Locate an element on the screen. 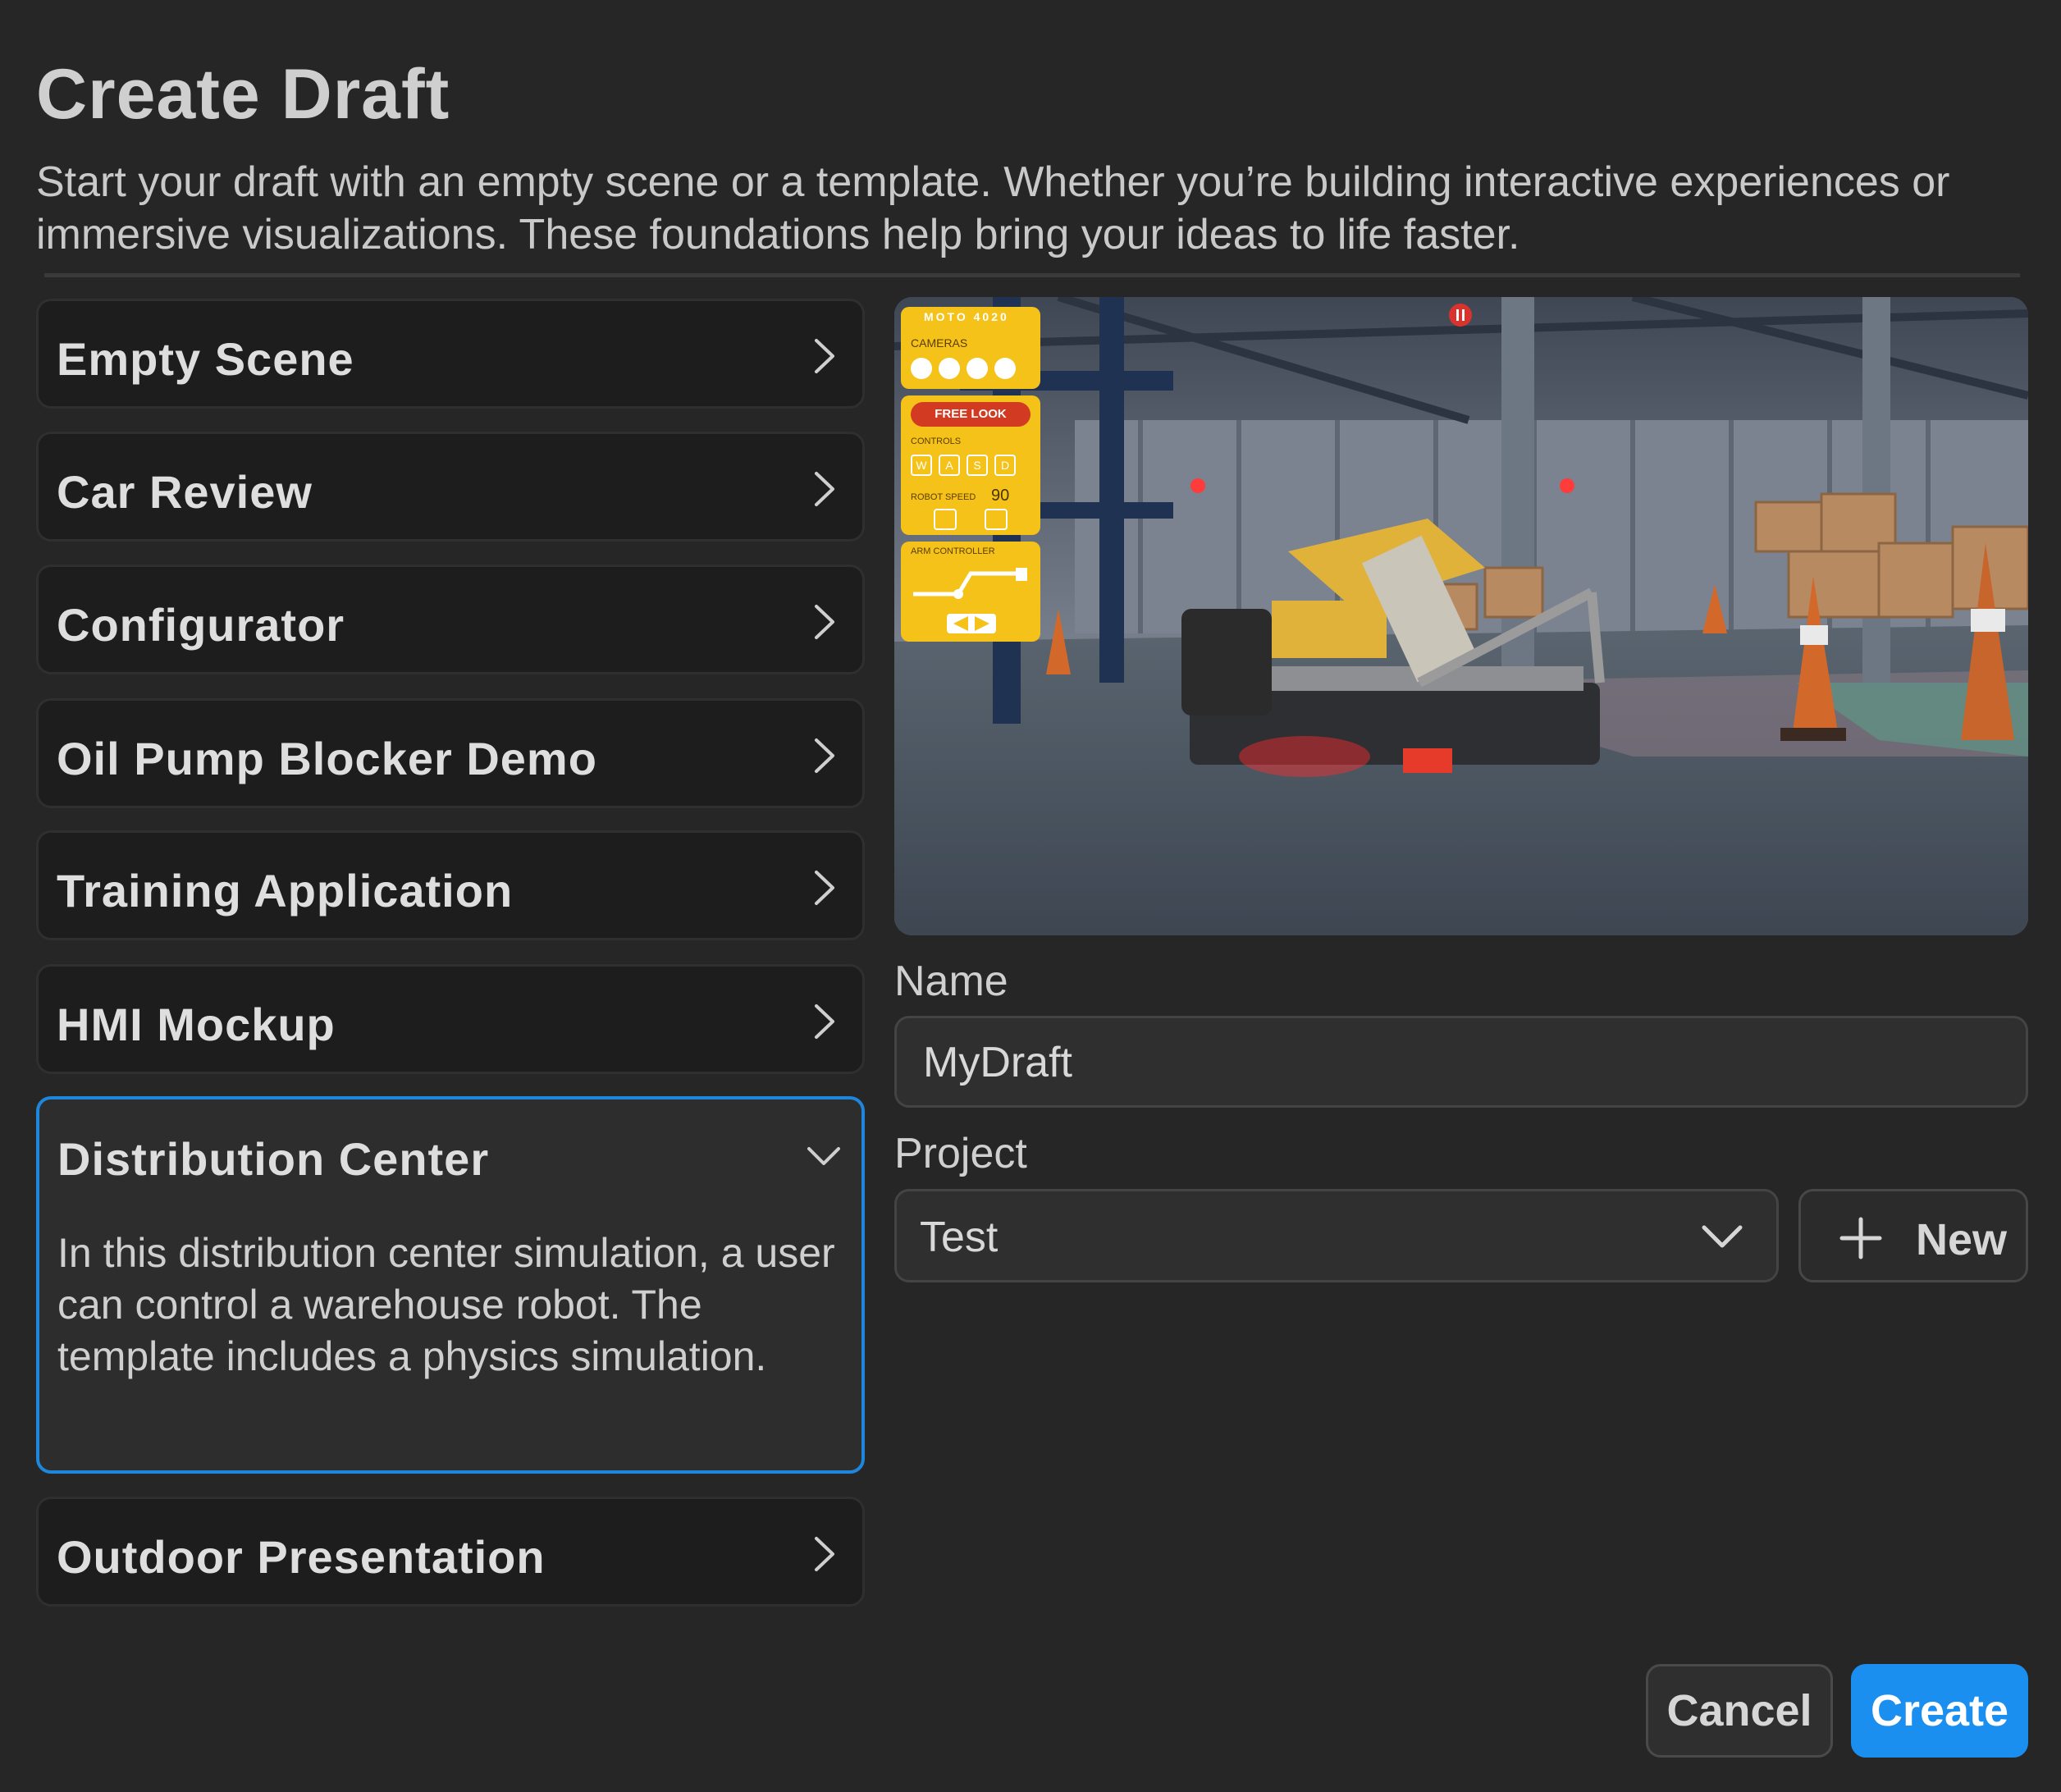 The width and height of the screenshot is (2061, 1792). template-item-outdoor-presentation: Outdoor Presentation is located at coordinates (450, 1552).